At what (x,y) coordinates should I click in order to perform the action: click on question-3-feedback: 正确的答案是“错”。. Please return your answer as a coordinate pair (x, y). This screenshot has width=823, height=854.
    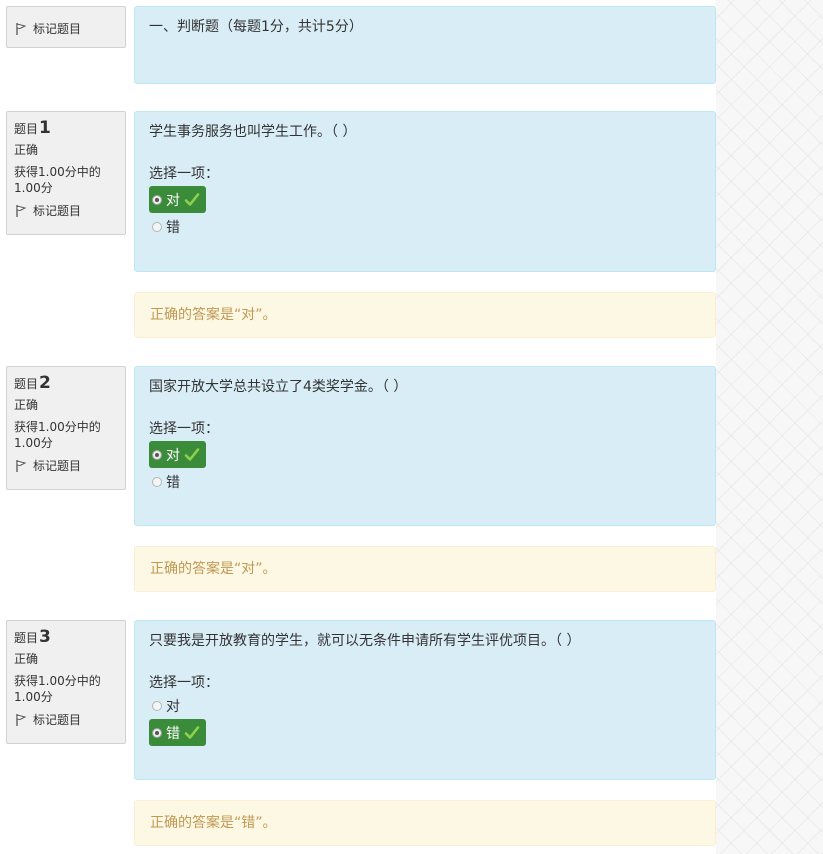
    Looking at the image, I should click on (425, 823).